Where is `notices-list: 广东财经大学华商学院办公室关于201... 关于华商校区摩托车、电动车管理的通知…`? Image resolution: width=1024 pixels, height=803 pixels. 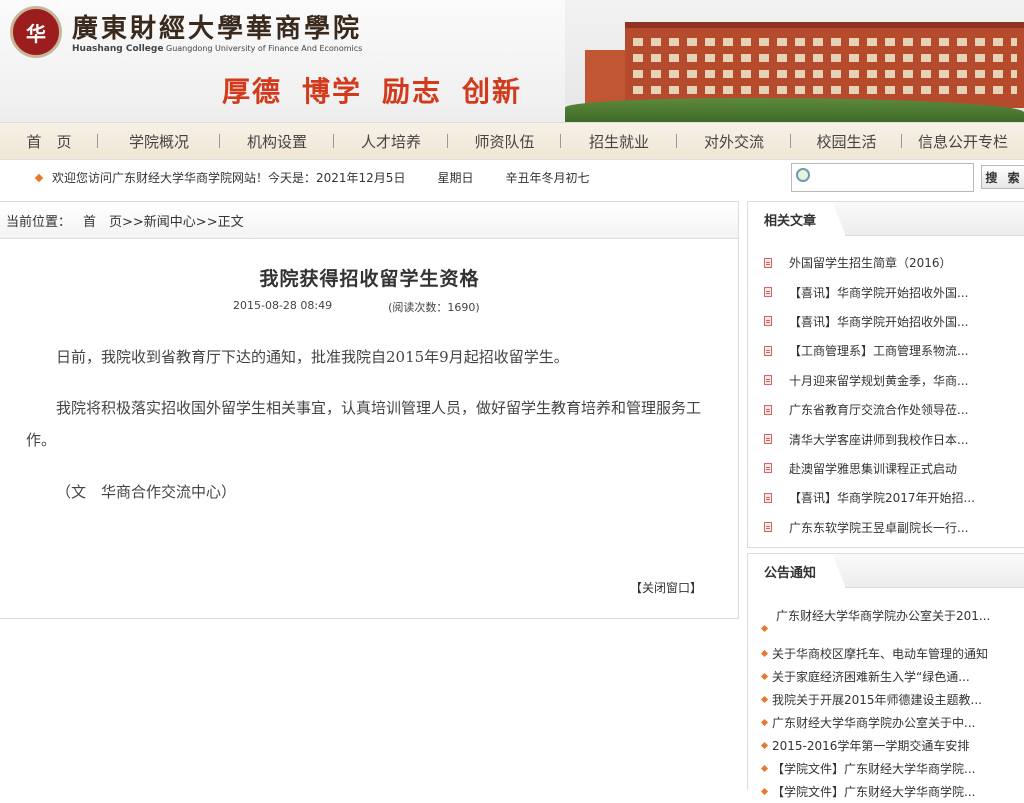 notices-list: 广东财经大学华商学院办公室关于201... 关于华商校区摩托车、电动车管理的通知… is located at coordinates (886, 695).